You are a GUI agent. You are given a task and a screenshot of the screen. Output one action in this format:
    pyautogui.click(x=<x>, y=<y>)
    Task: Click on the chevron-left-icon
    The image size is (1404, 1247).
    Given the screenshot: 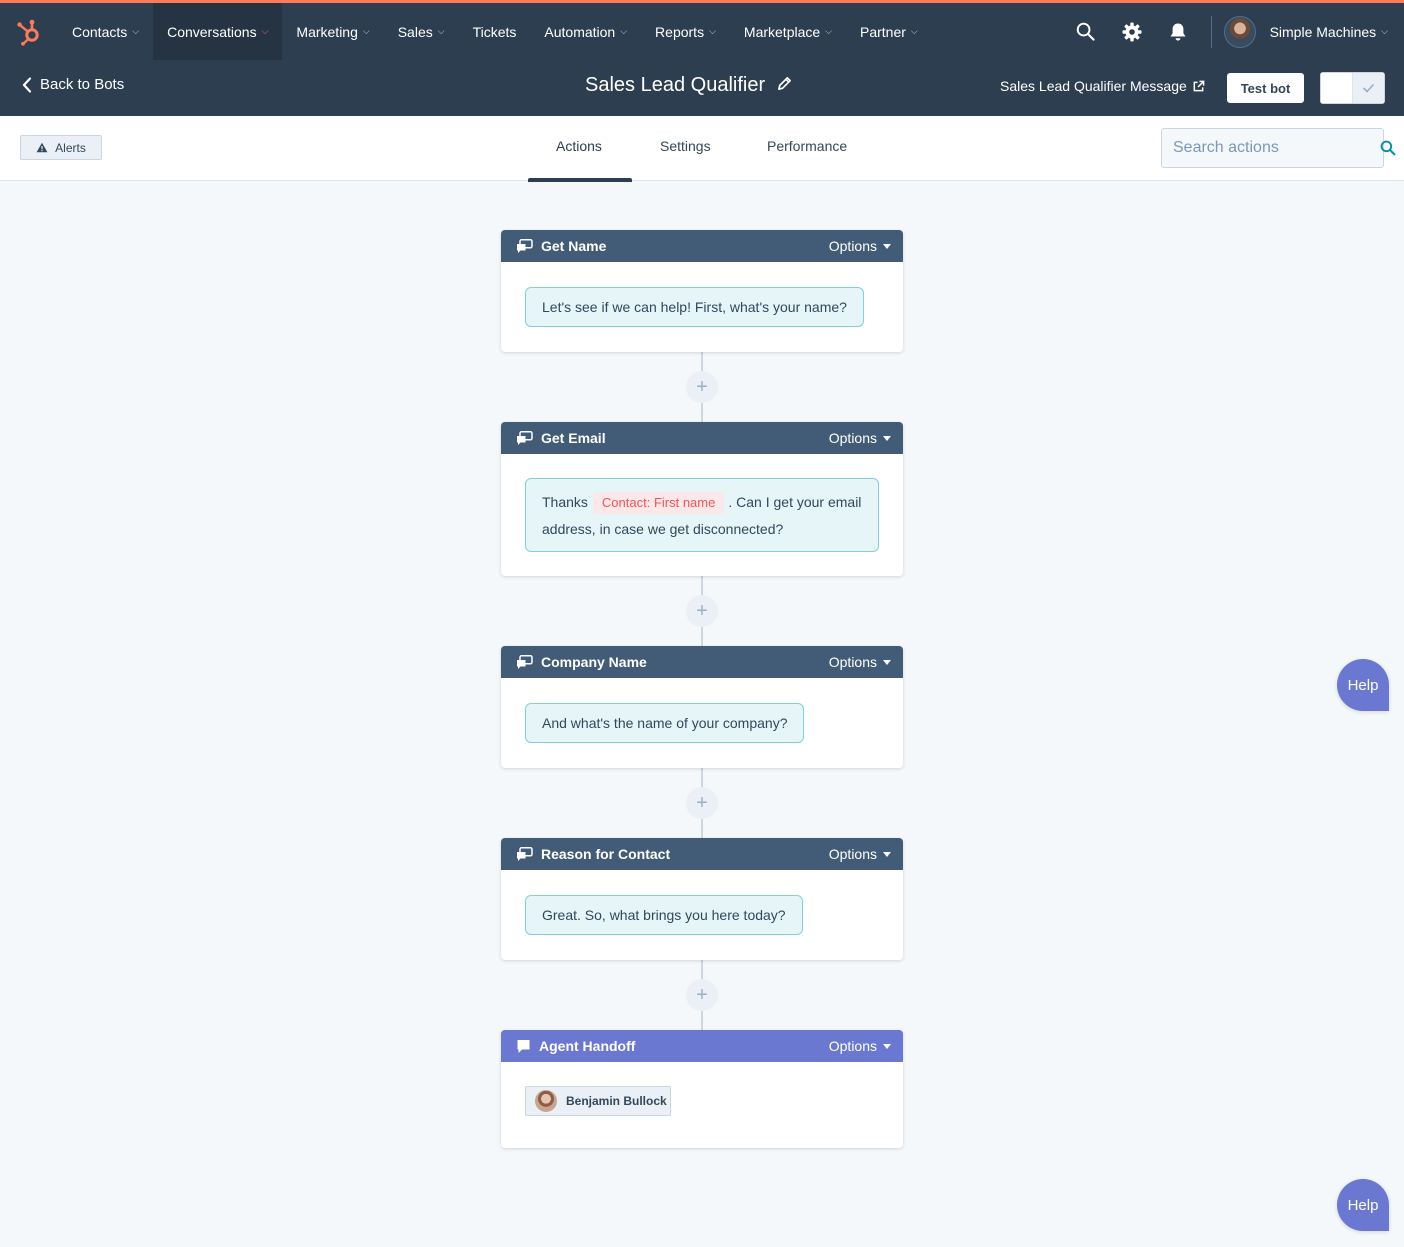 What is the action you would take?
    pyautogui.click(x=27, y=84)
    